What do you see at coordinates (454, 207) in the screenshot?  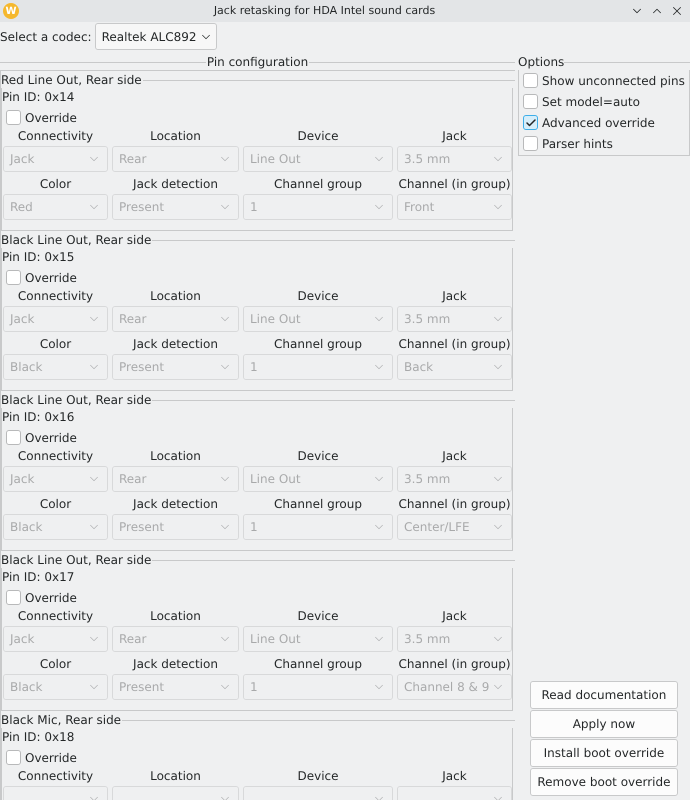 I see `dropdown: Front` at bounding box center [454, 207].